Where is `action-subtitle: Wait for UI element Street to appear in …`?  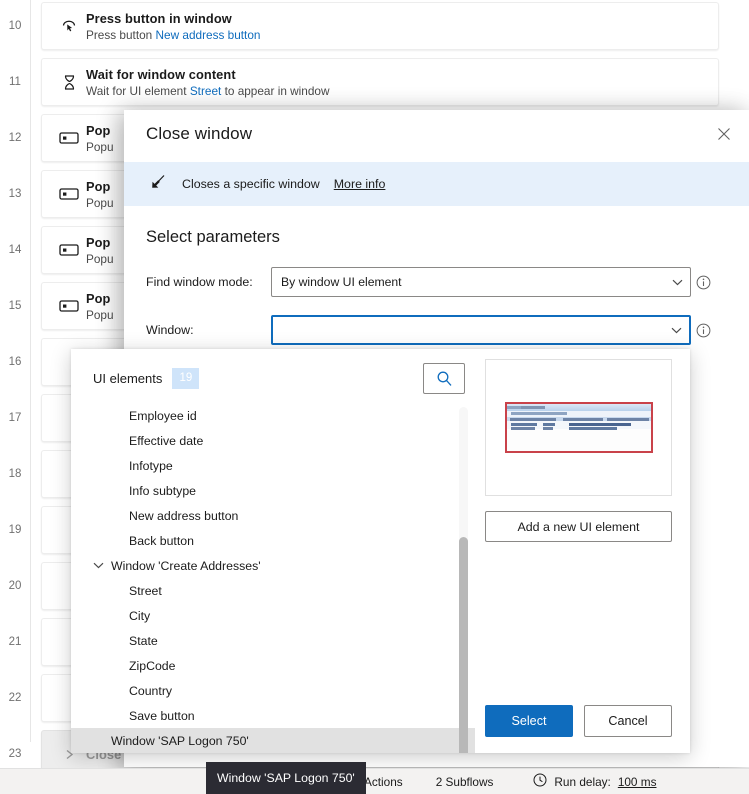 action-subtitle: Wait for UI element Street to appear in … is located at coordinates (208, 91).